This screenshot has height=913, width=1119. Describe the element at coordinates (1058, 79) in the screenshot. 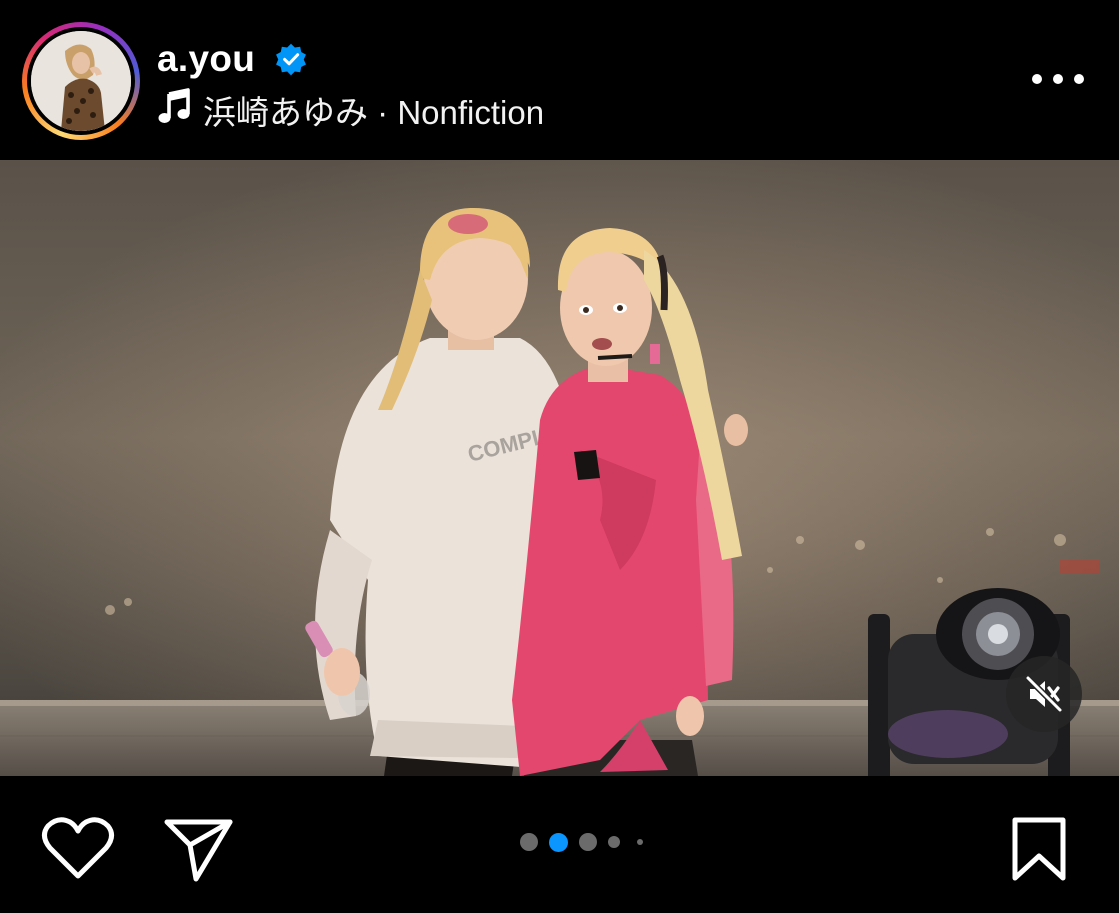

I see `more-options-icon` at that location.